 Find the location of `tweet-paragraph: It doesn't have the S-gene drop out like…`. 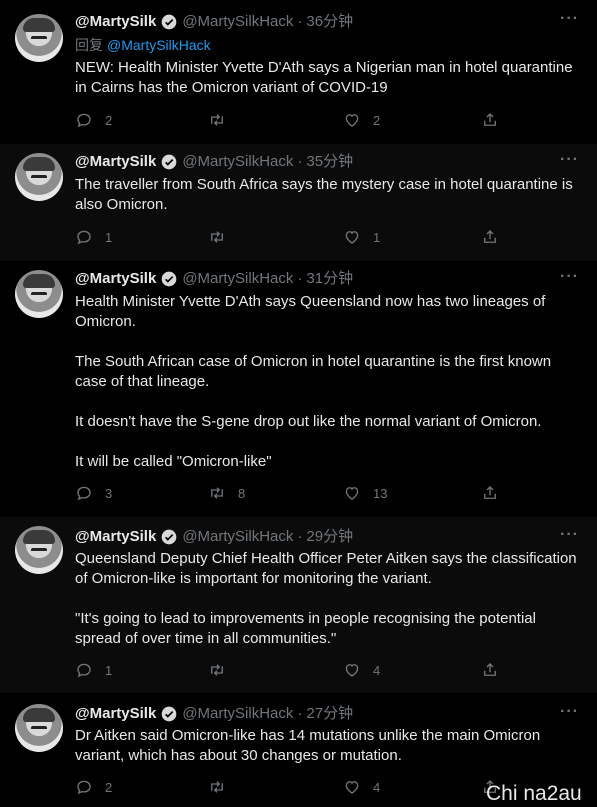

tweet-paragraph: It doesn't have the S-gene drop out like… is located at coordinates (308, 421).